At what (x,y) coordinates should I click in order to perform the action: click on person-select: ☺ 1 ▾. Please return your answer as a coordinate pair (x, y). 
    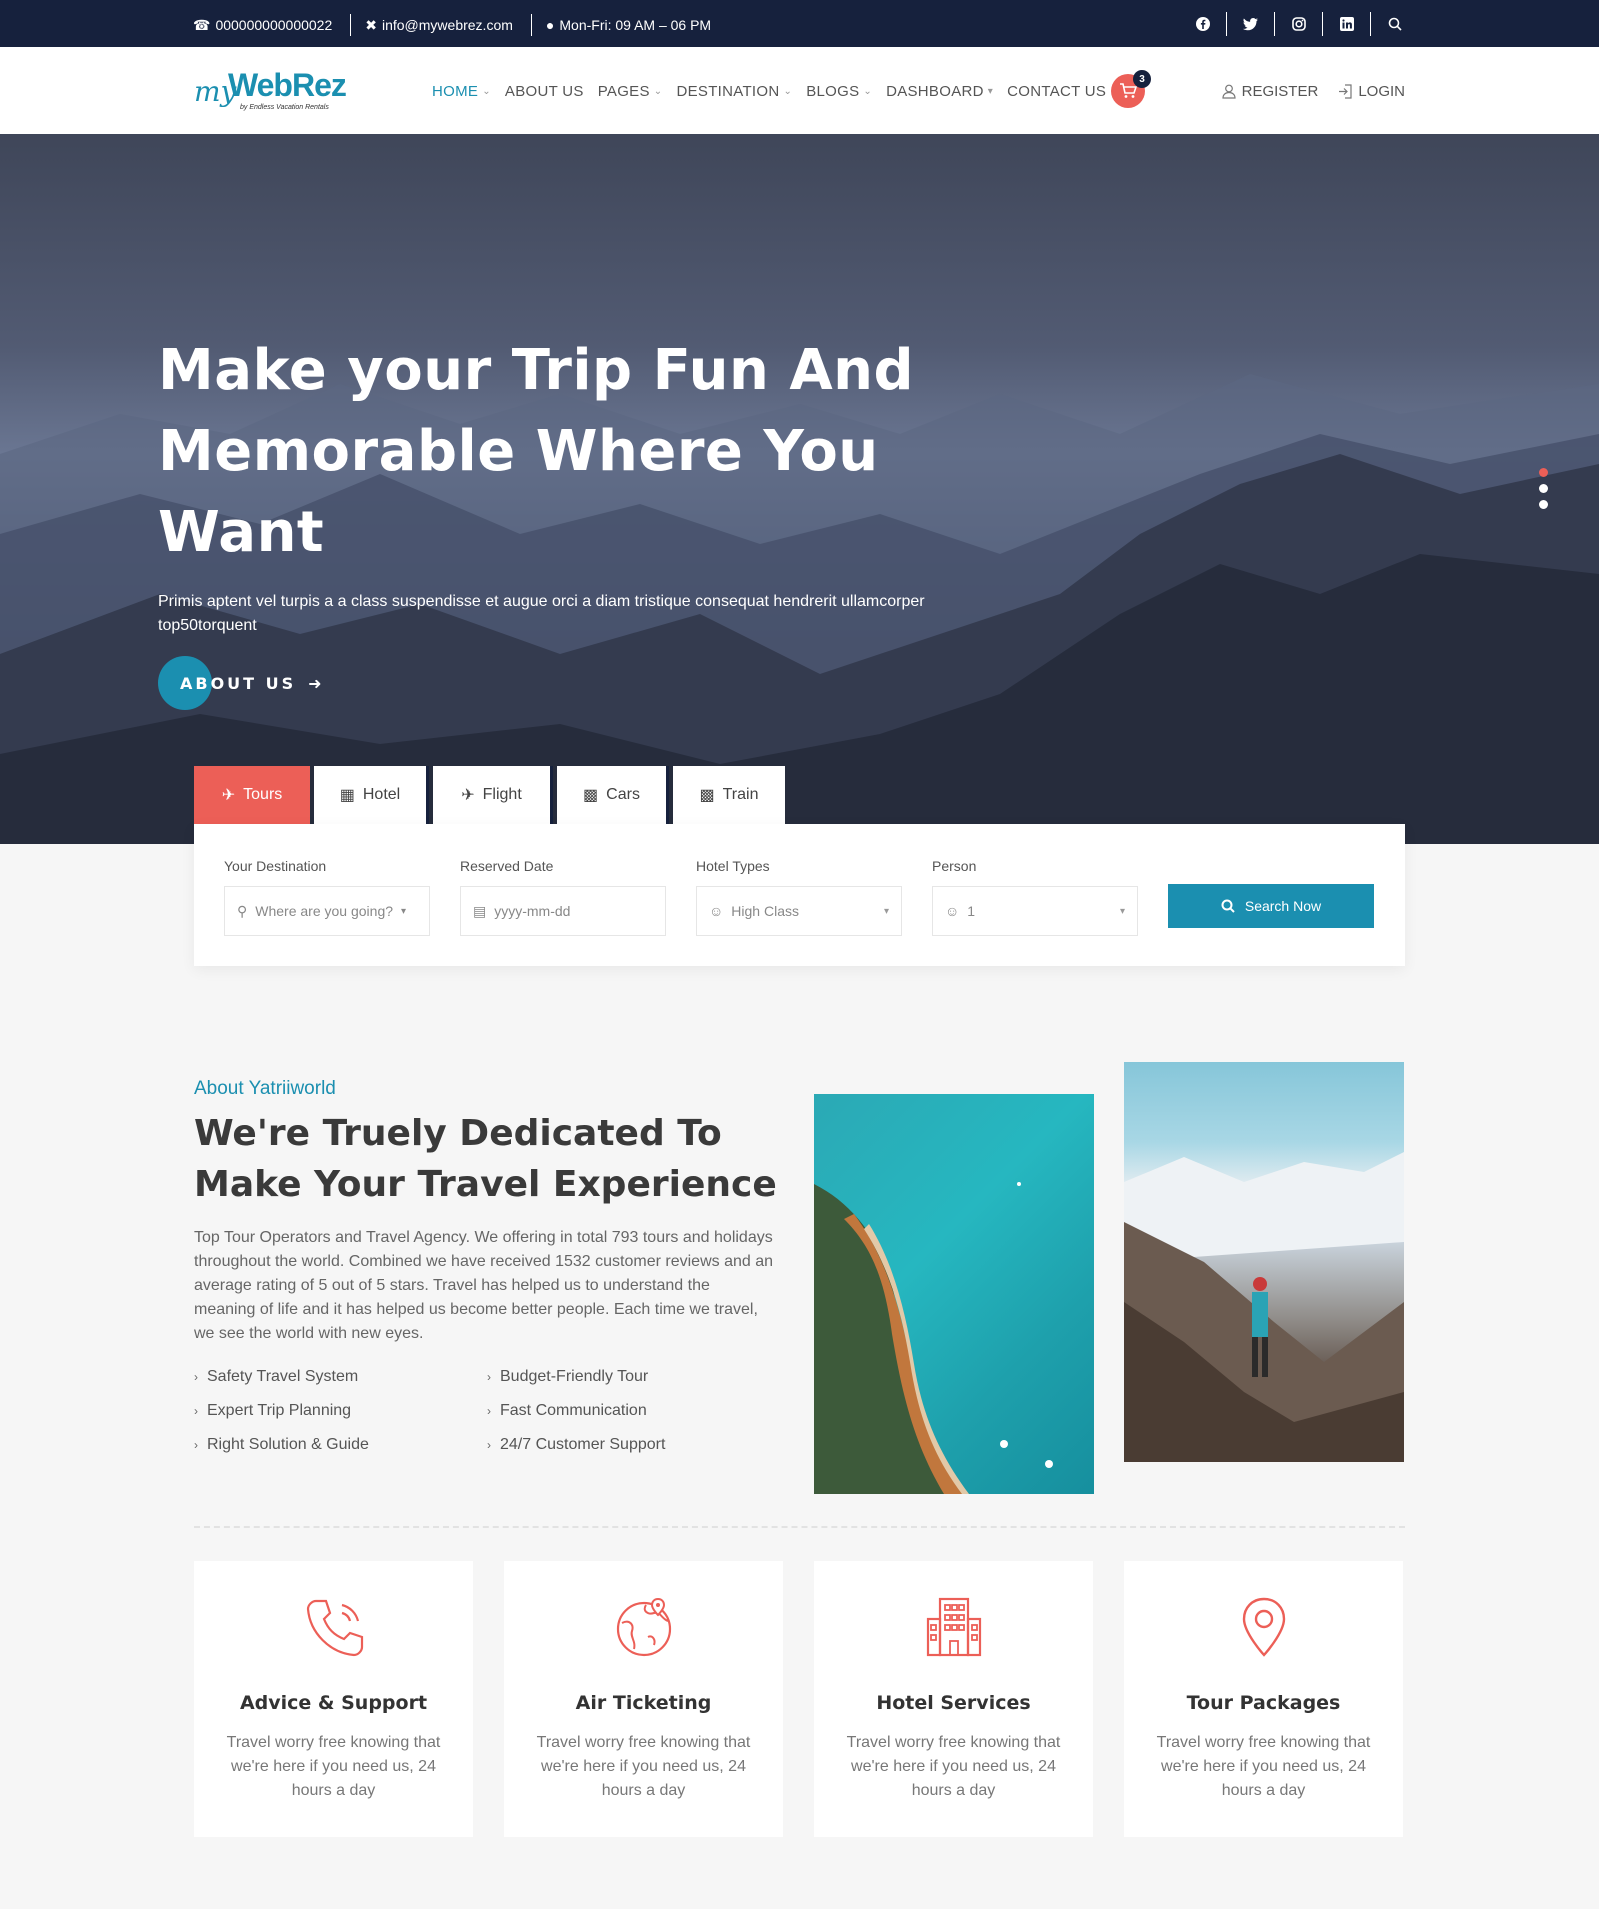
    Looking at the image, I should click on (1035, 911).